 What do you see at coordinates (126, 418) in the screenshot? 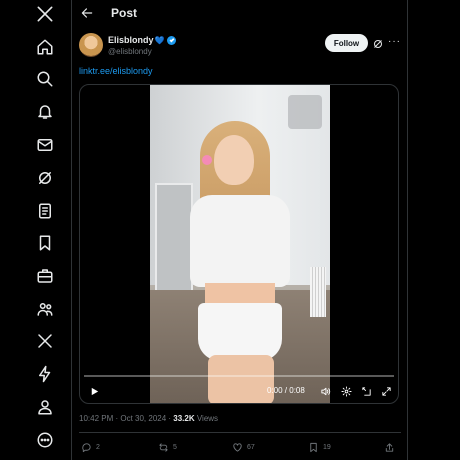
I see `tweet-timestamp: 10:42 PM · Oct 30, 2024 ·` at bounding box center [126, 418].